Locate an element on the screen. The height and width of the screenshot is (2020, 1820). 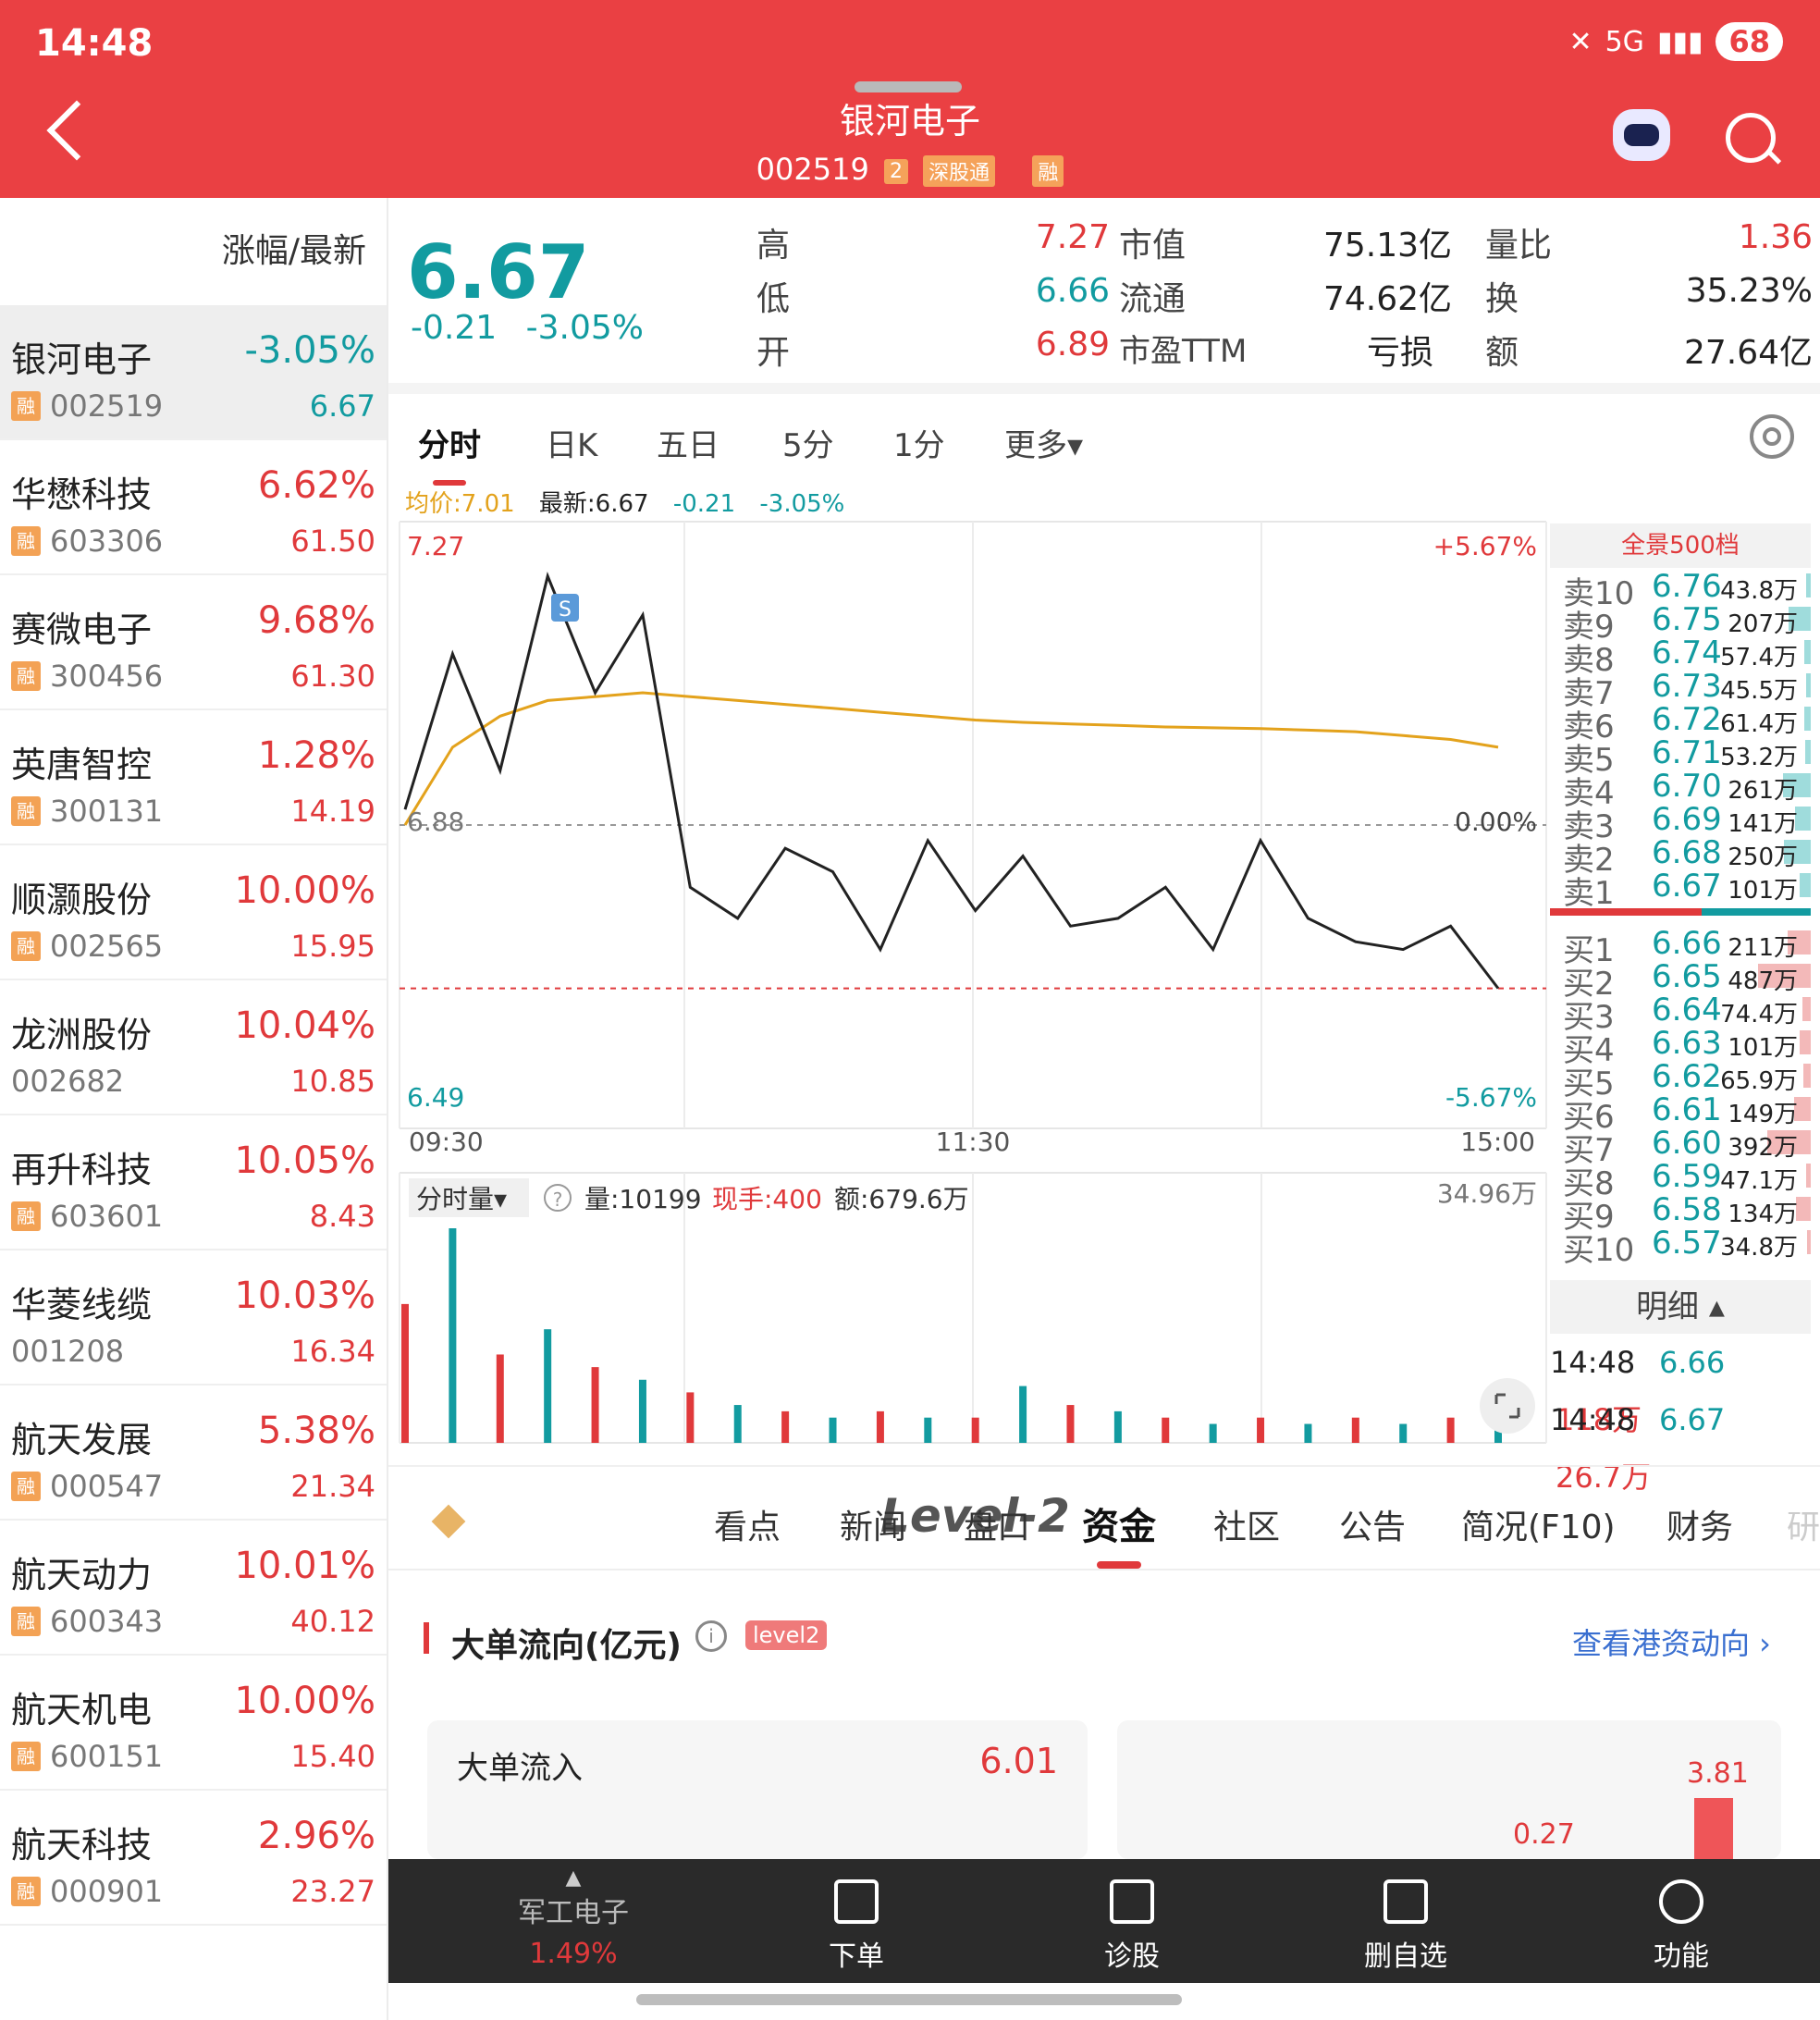
tab-5min: 5分 is located at coordinates (808, 443).